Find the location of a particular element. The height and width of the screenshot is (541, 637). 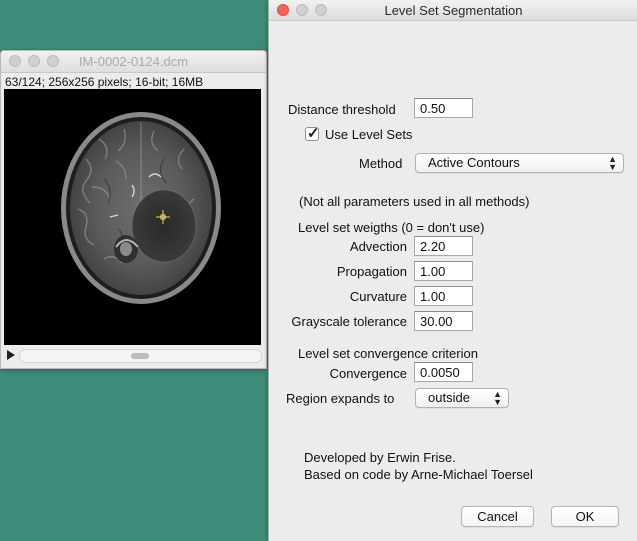

slice-scrollbar is located at coordinates (133, 355).